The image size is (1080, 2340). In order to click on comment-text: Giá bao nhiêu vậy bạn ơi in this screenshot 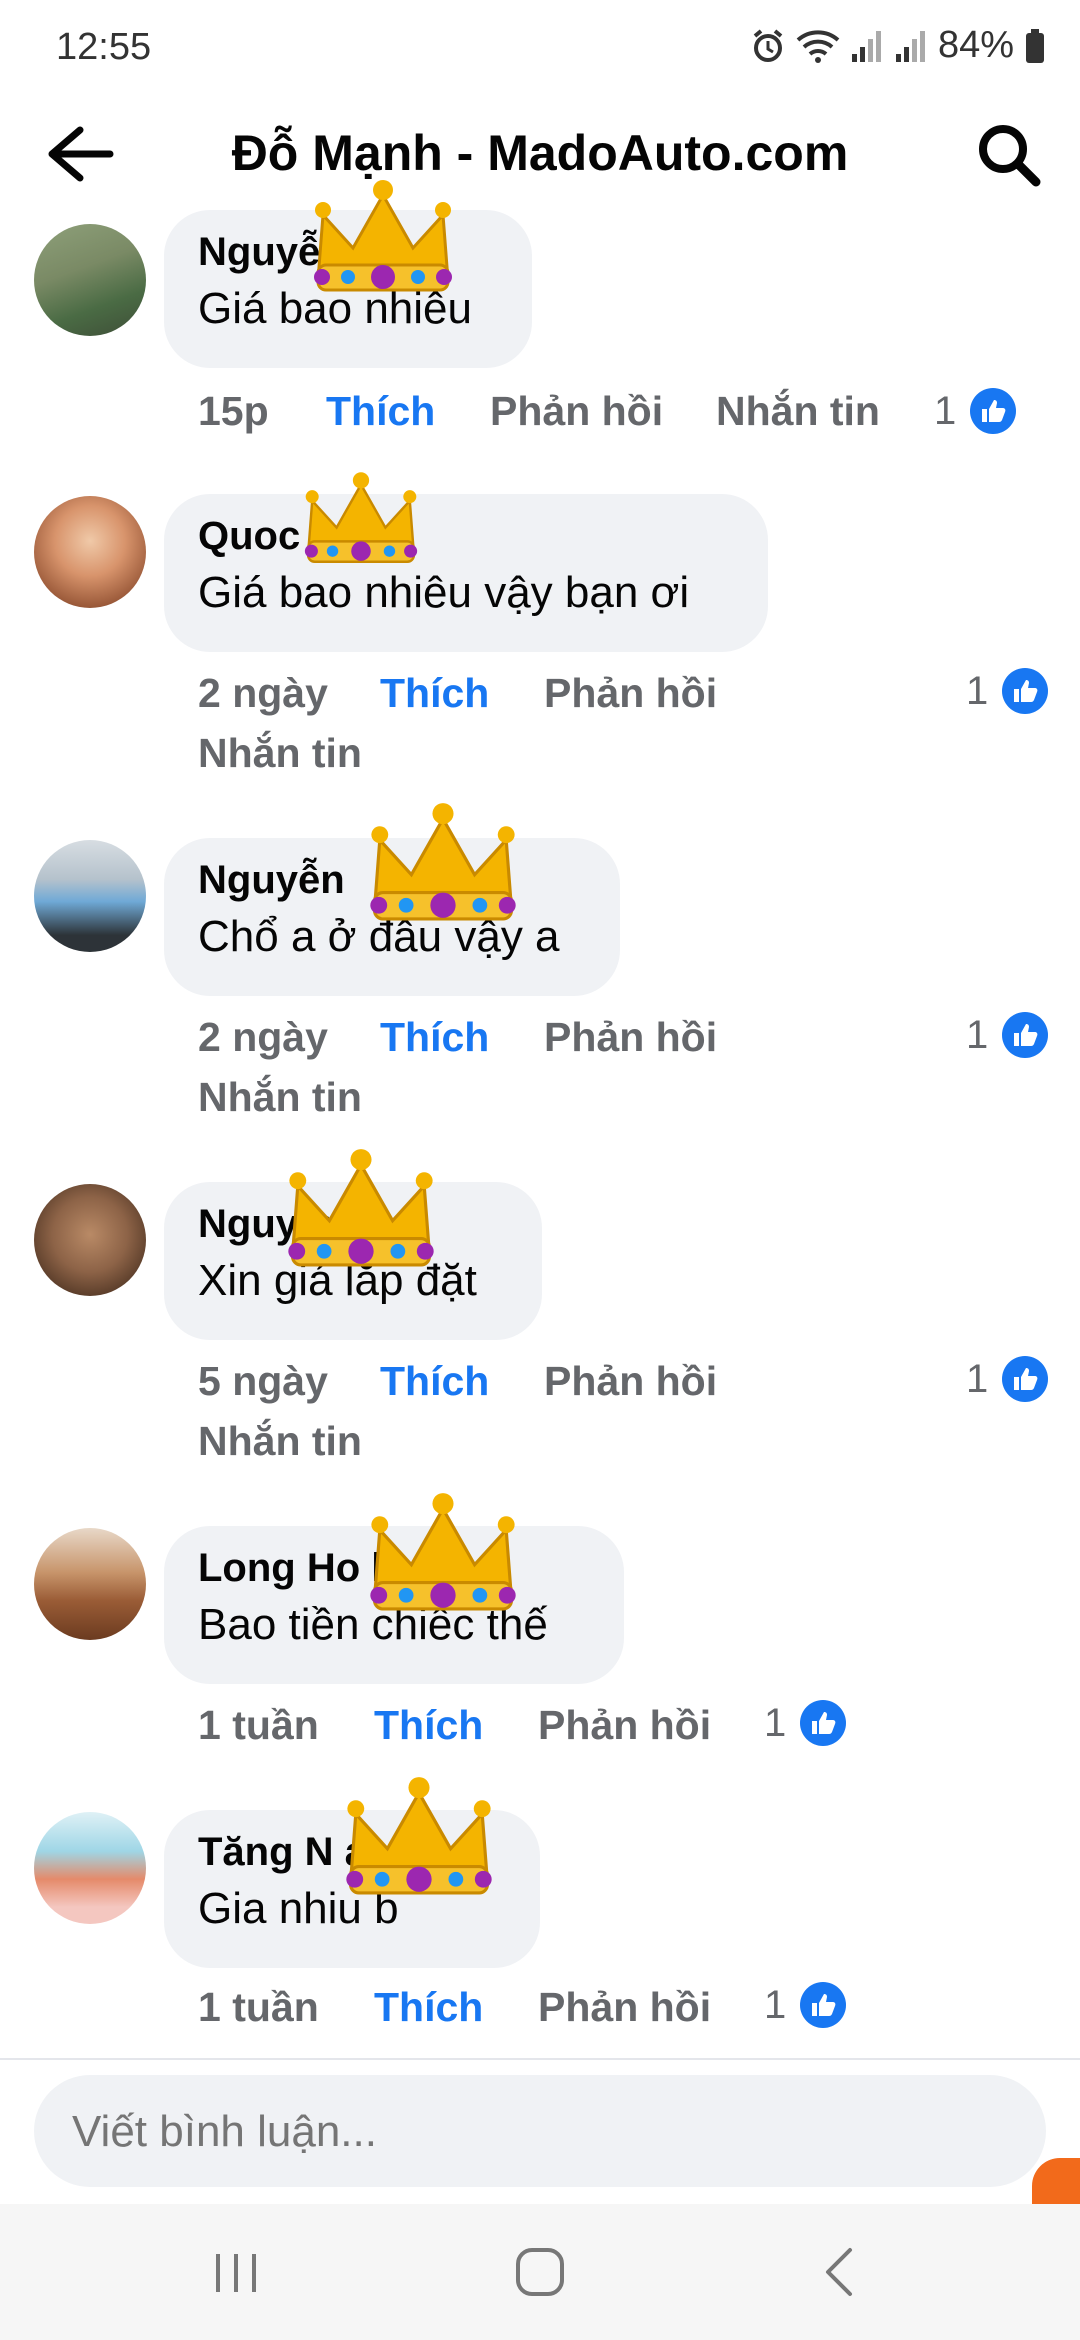, I will do `click(444, 592)`.